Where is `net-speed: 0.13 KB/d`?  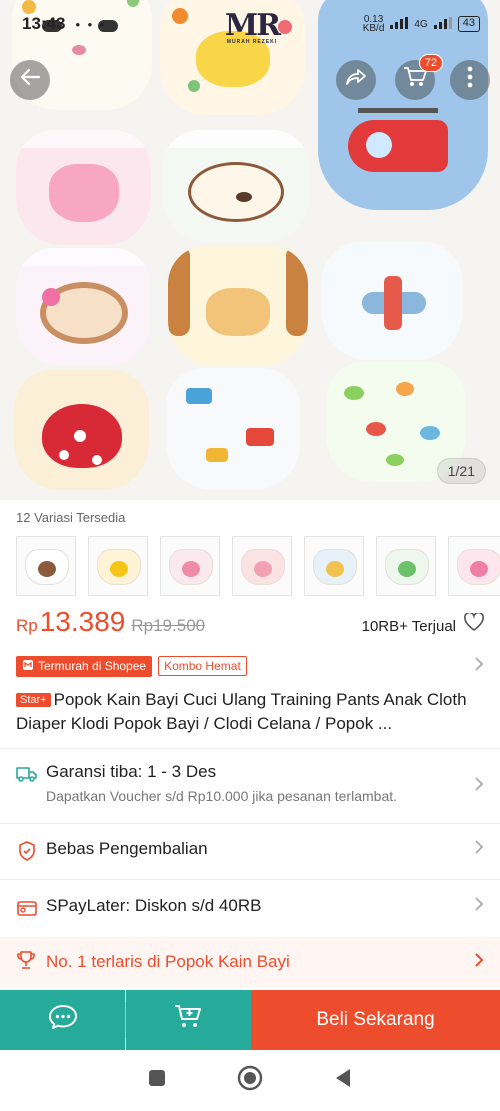
net-speed: 0.13 KB/d is located at coordinates (373, 24).